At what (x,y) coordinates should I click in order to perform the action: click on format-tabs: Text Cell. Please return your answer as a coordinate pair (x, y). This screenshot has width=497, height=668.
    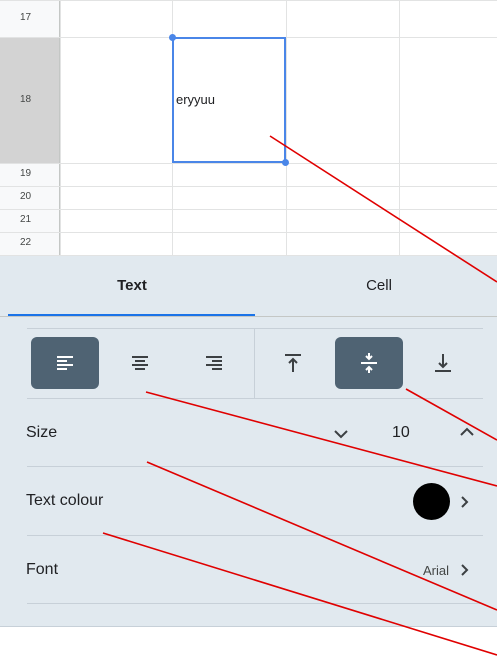
    Looking at the image, I should click on (248, 286).